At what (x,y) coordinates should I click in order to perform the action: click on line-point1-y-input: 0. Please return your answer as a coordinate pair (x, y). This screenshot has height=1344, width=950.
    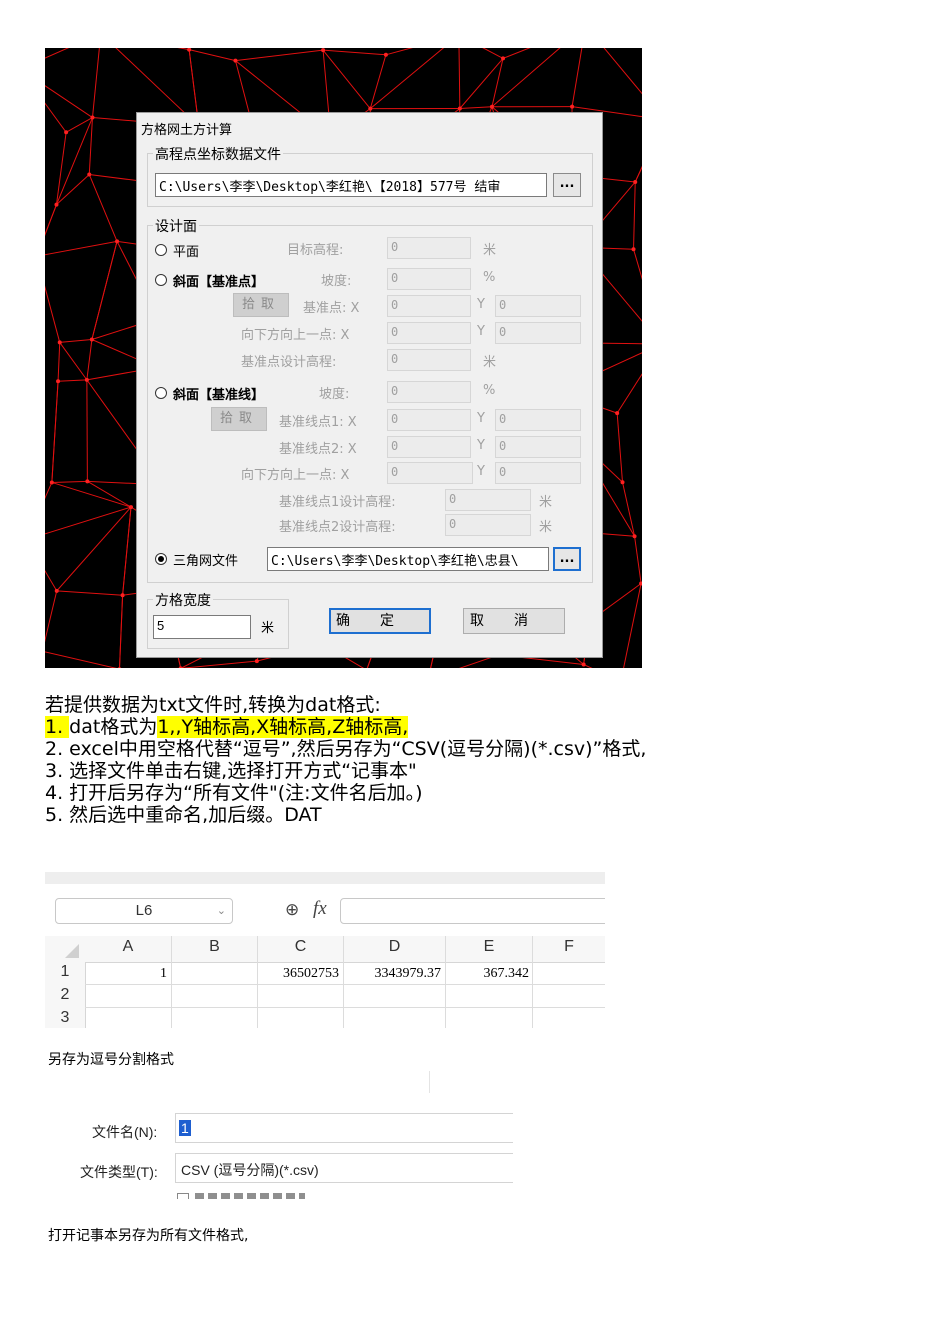
    Looking at the image, I should click on (538, 420).